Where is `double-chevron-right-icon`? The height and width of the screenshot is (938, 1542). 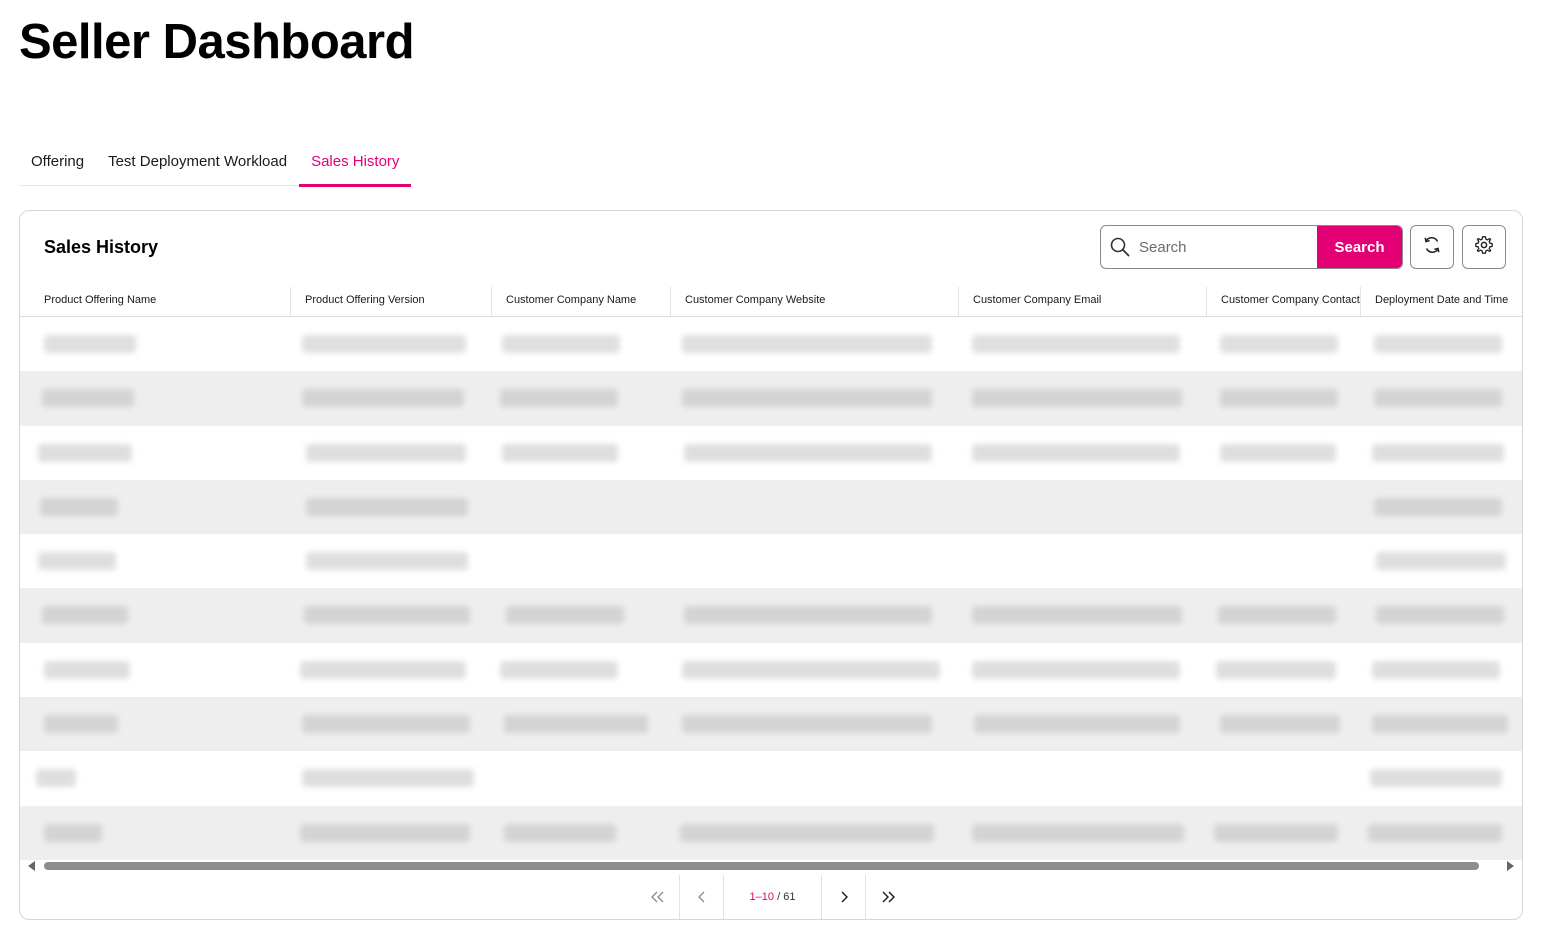 double-chevron-right-icon is located at coordinates (888, 897).